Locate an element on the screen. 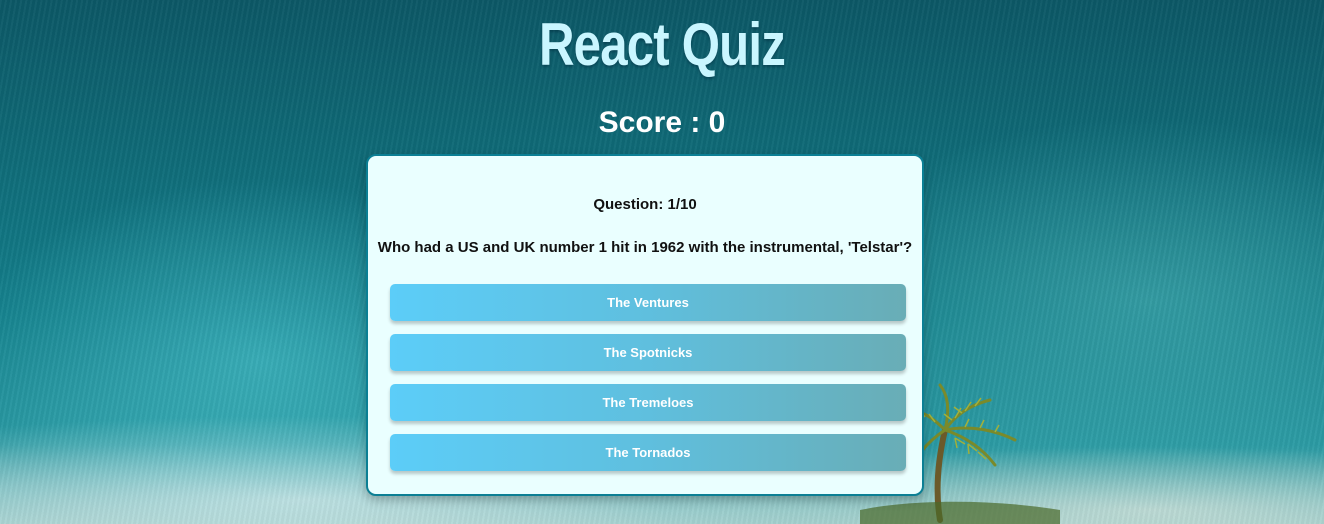 This screenshot has height=524, width=1324. score-display: Score : 0 is located at coordinates (662, 122).